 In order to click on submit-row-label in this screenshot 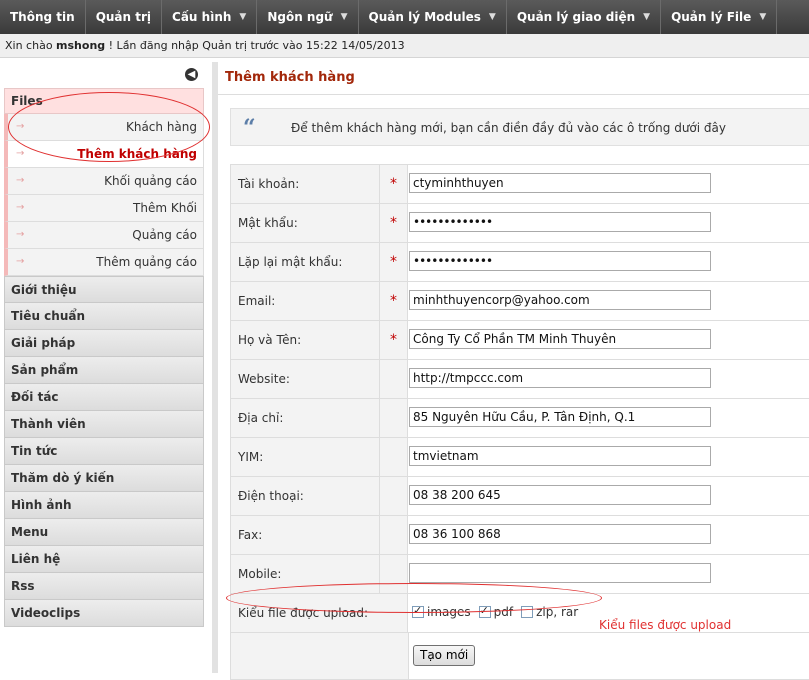, I will do `click(320, 656)`.